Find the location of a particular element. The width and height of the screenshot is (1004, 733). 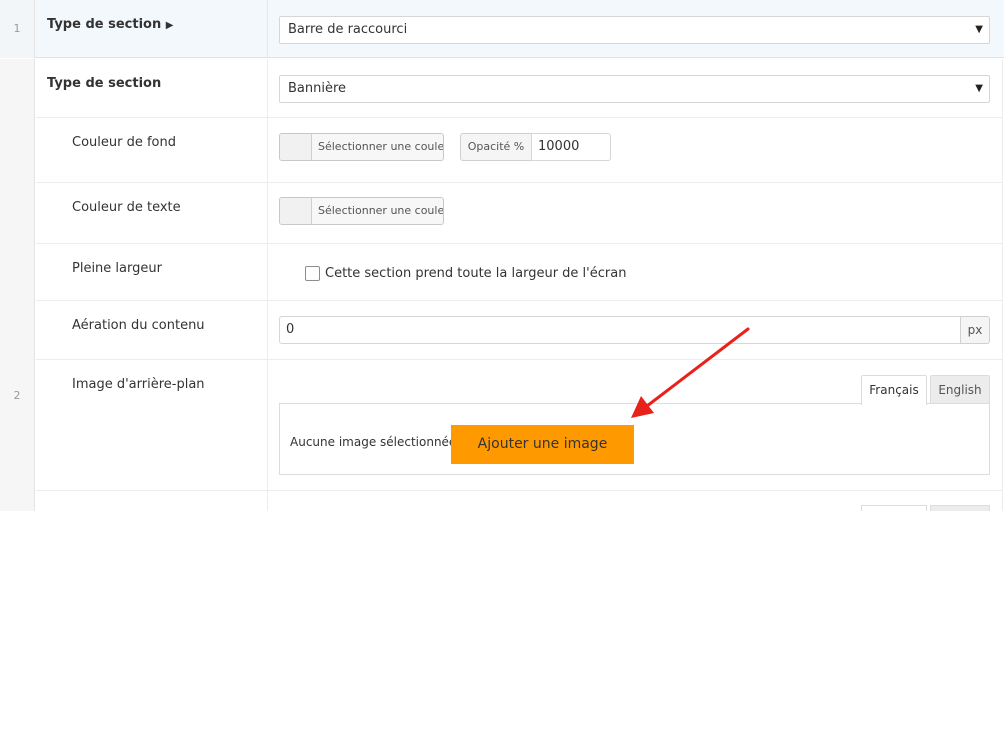

add-image-button-label: Ajouter une image is located at coordinates (542, 444).